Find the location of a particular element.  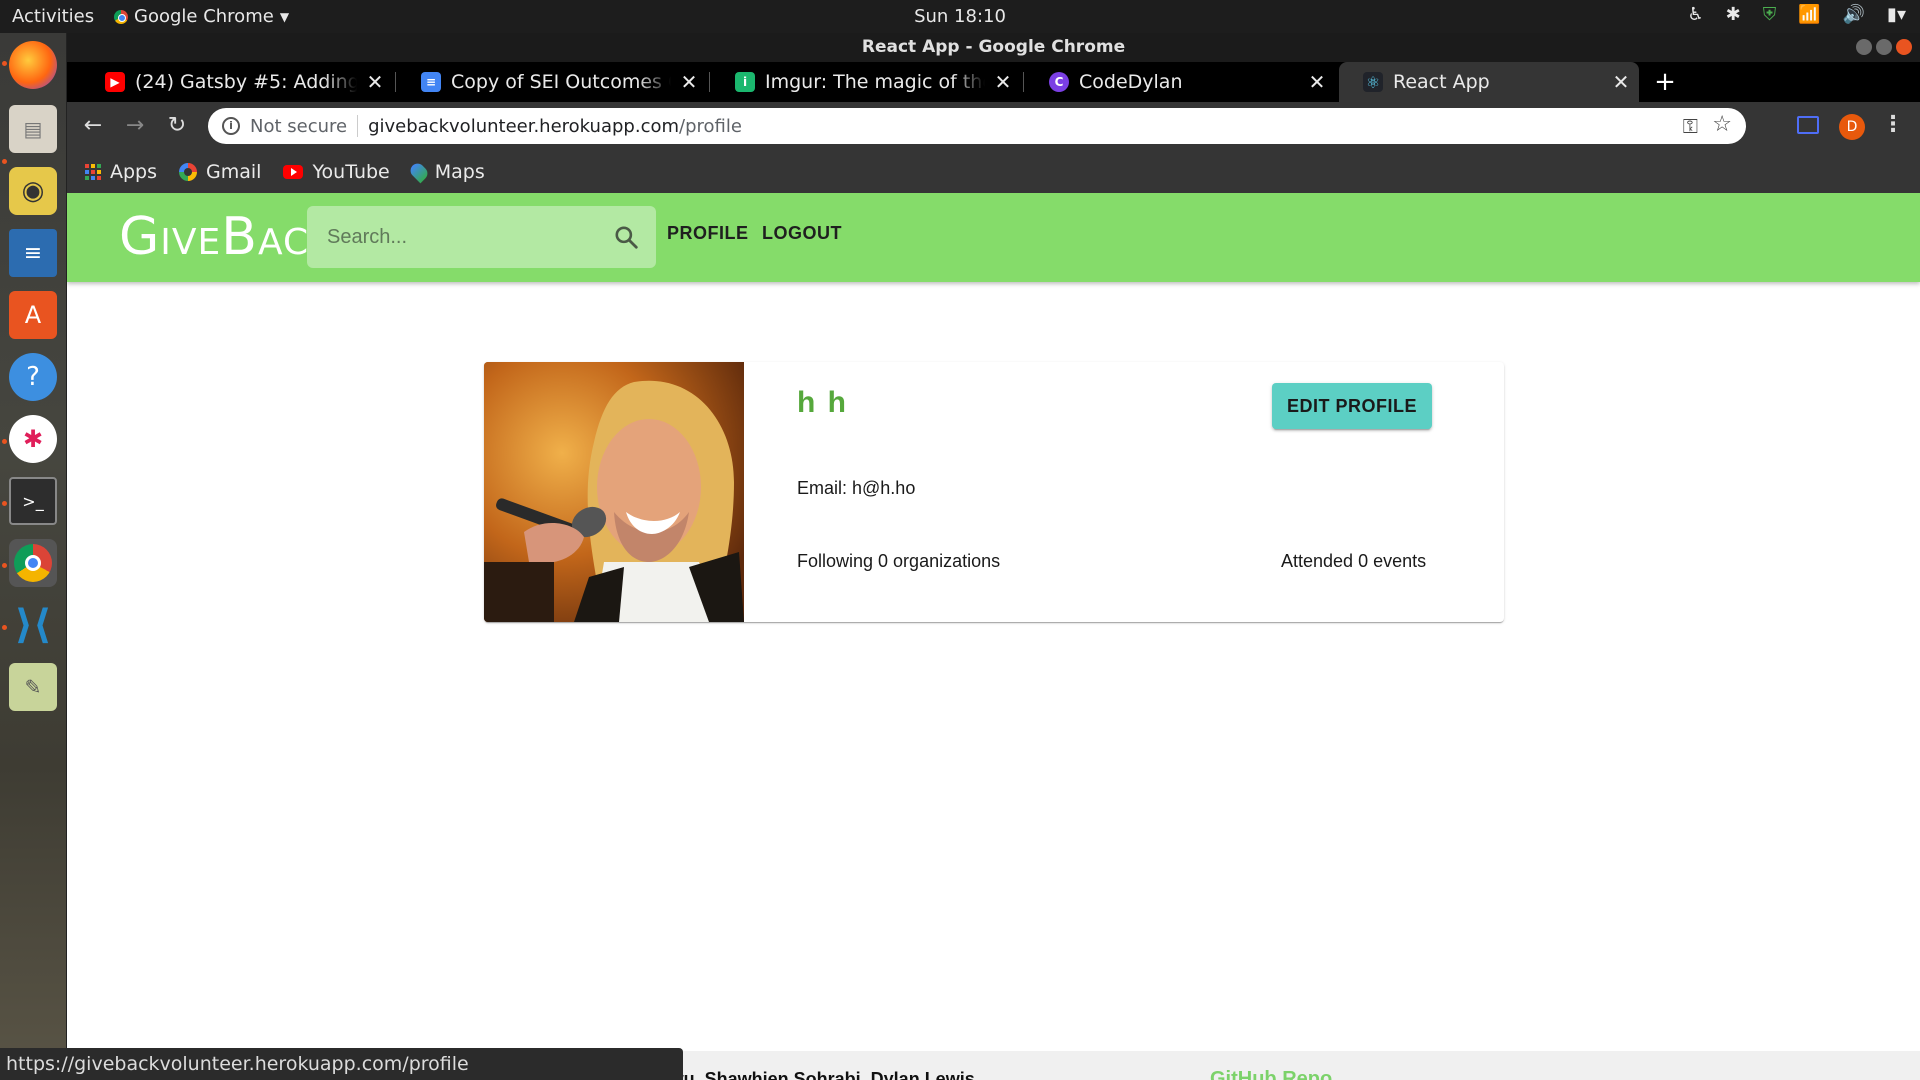

google-icon is located at coordinates (188, 171).